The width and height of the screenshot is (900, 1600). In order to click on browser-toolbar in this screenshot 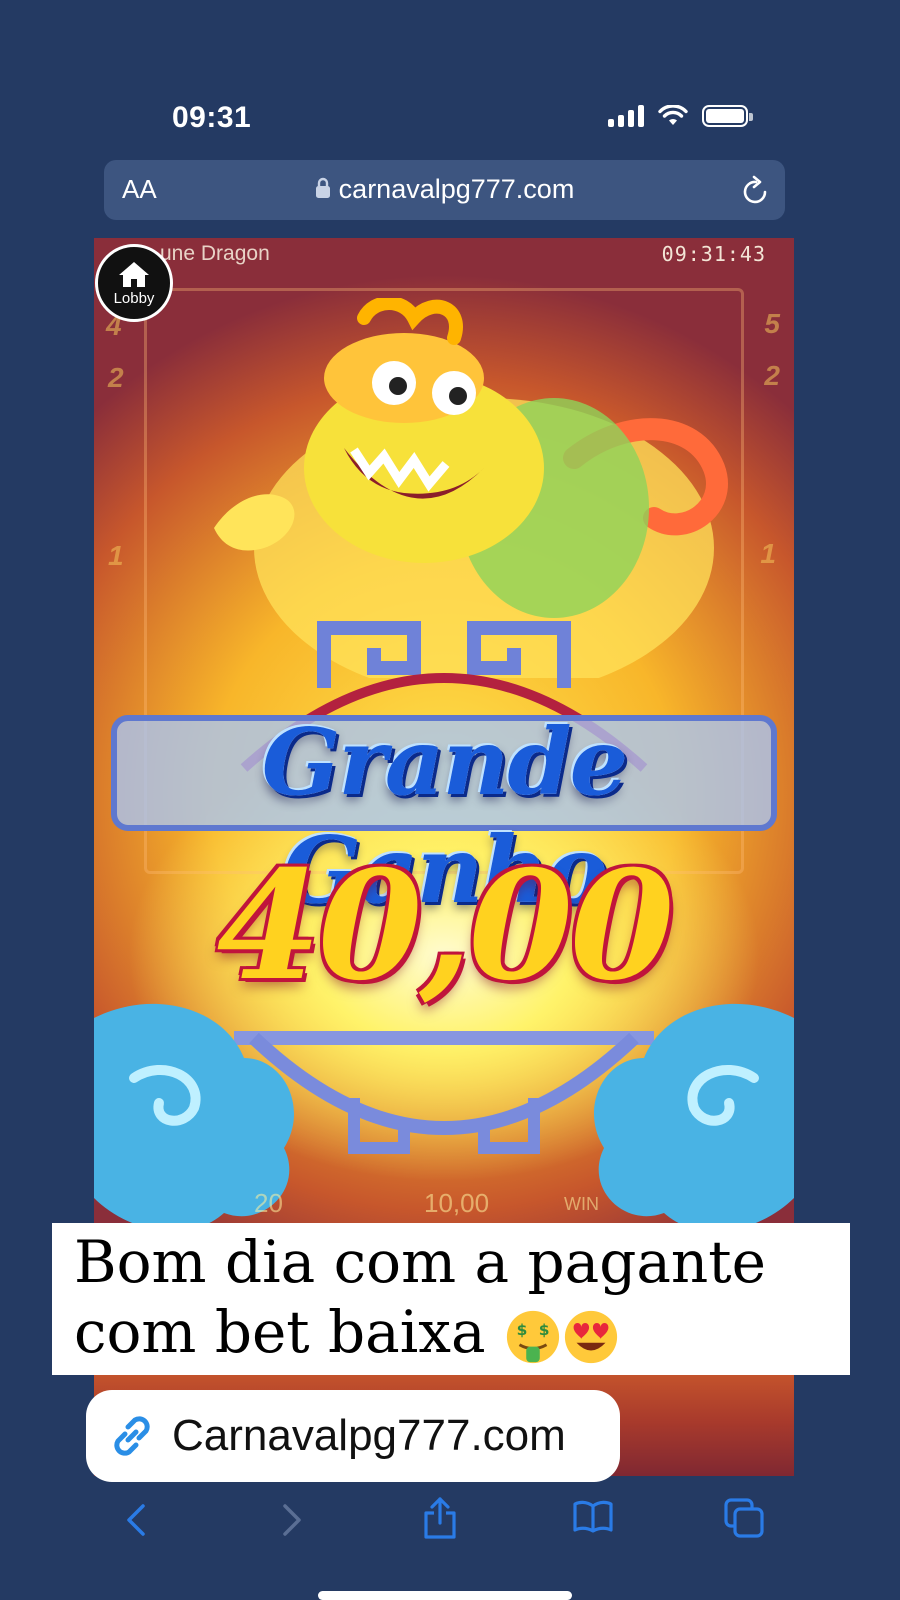, I will do `click(450, 1526)`.